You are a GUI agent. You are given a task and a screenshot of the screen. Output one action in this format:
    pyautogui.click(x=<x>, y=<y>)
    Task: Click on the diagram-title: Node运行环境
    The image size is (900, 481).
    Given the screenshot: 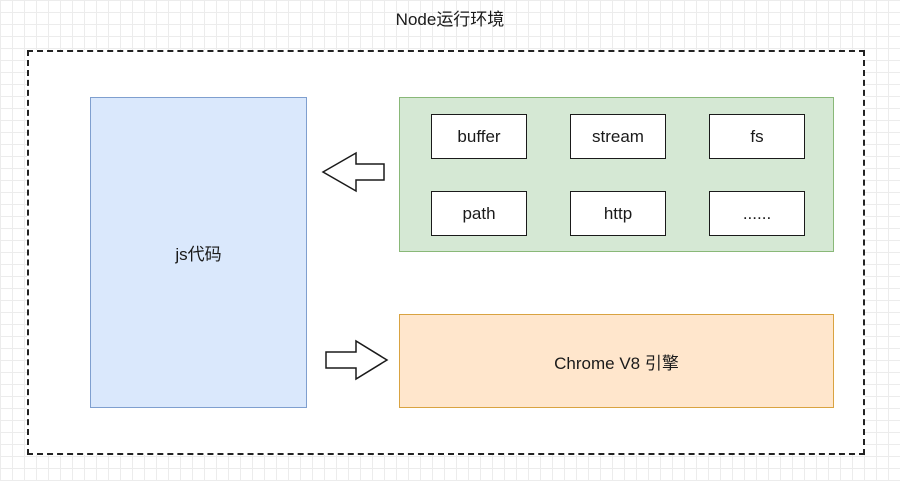 What is the action you would take?
    pyautogui.click(x=450, y=19)
    